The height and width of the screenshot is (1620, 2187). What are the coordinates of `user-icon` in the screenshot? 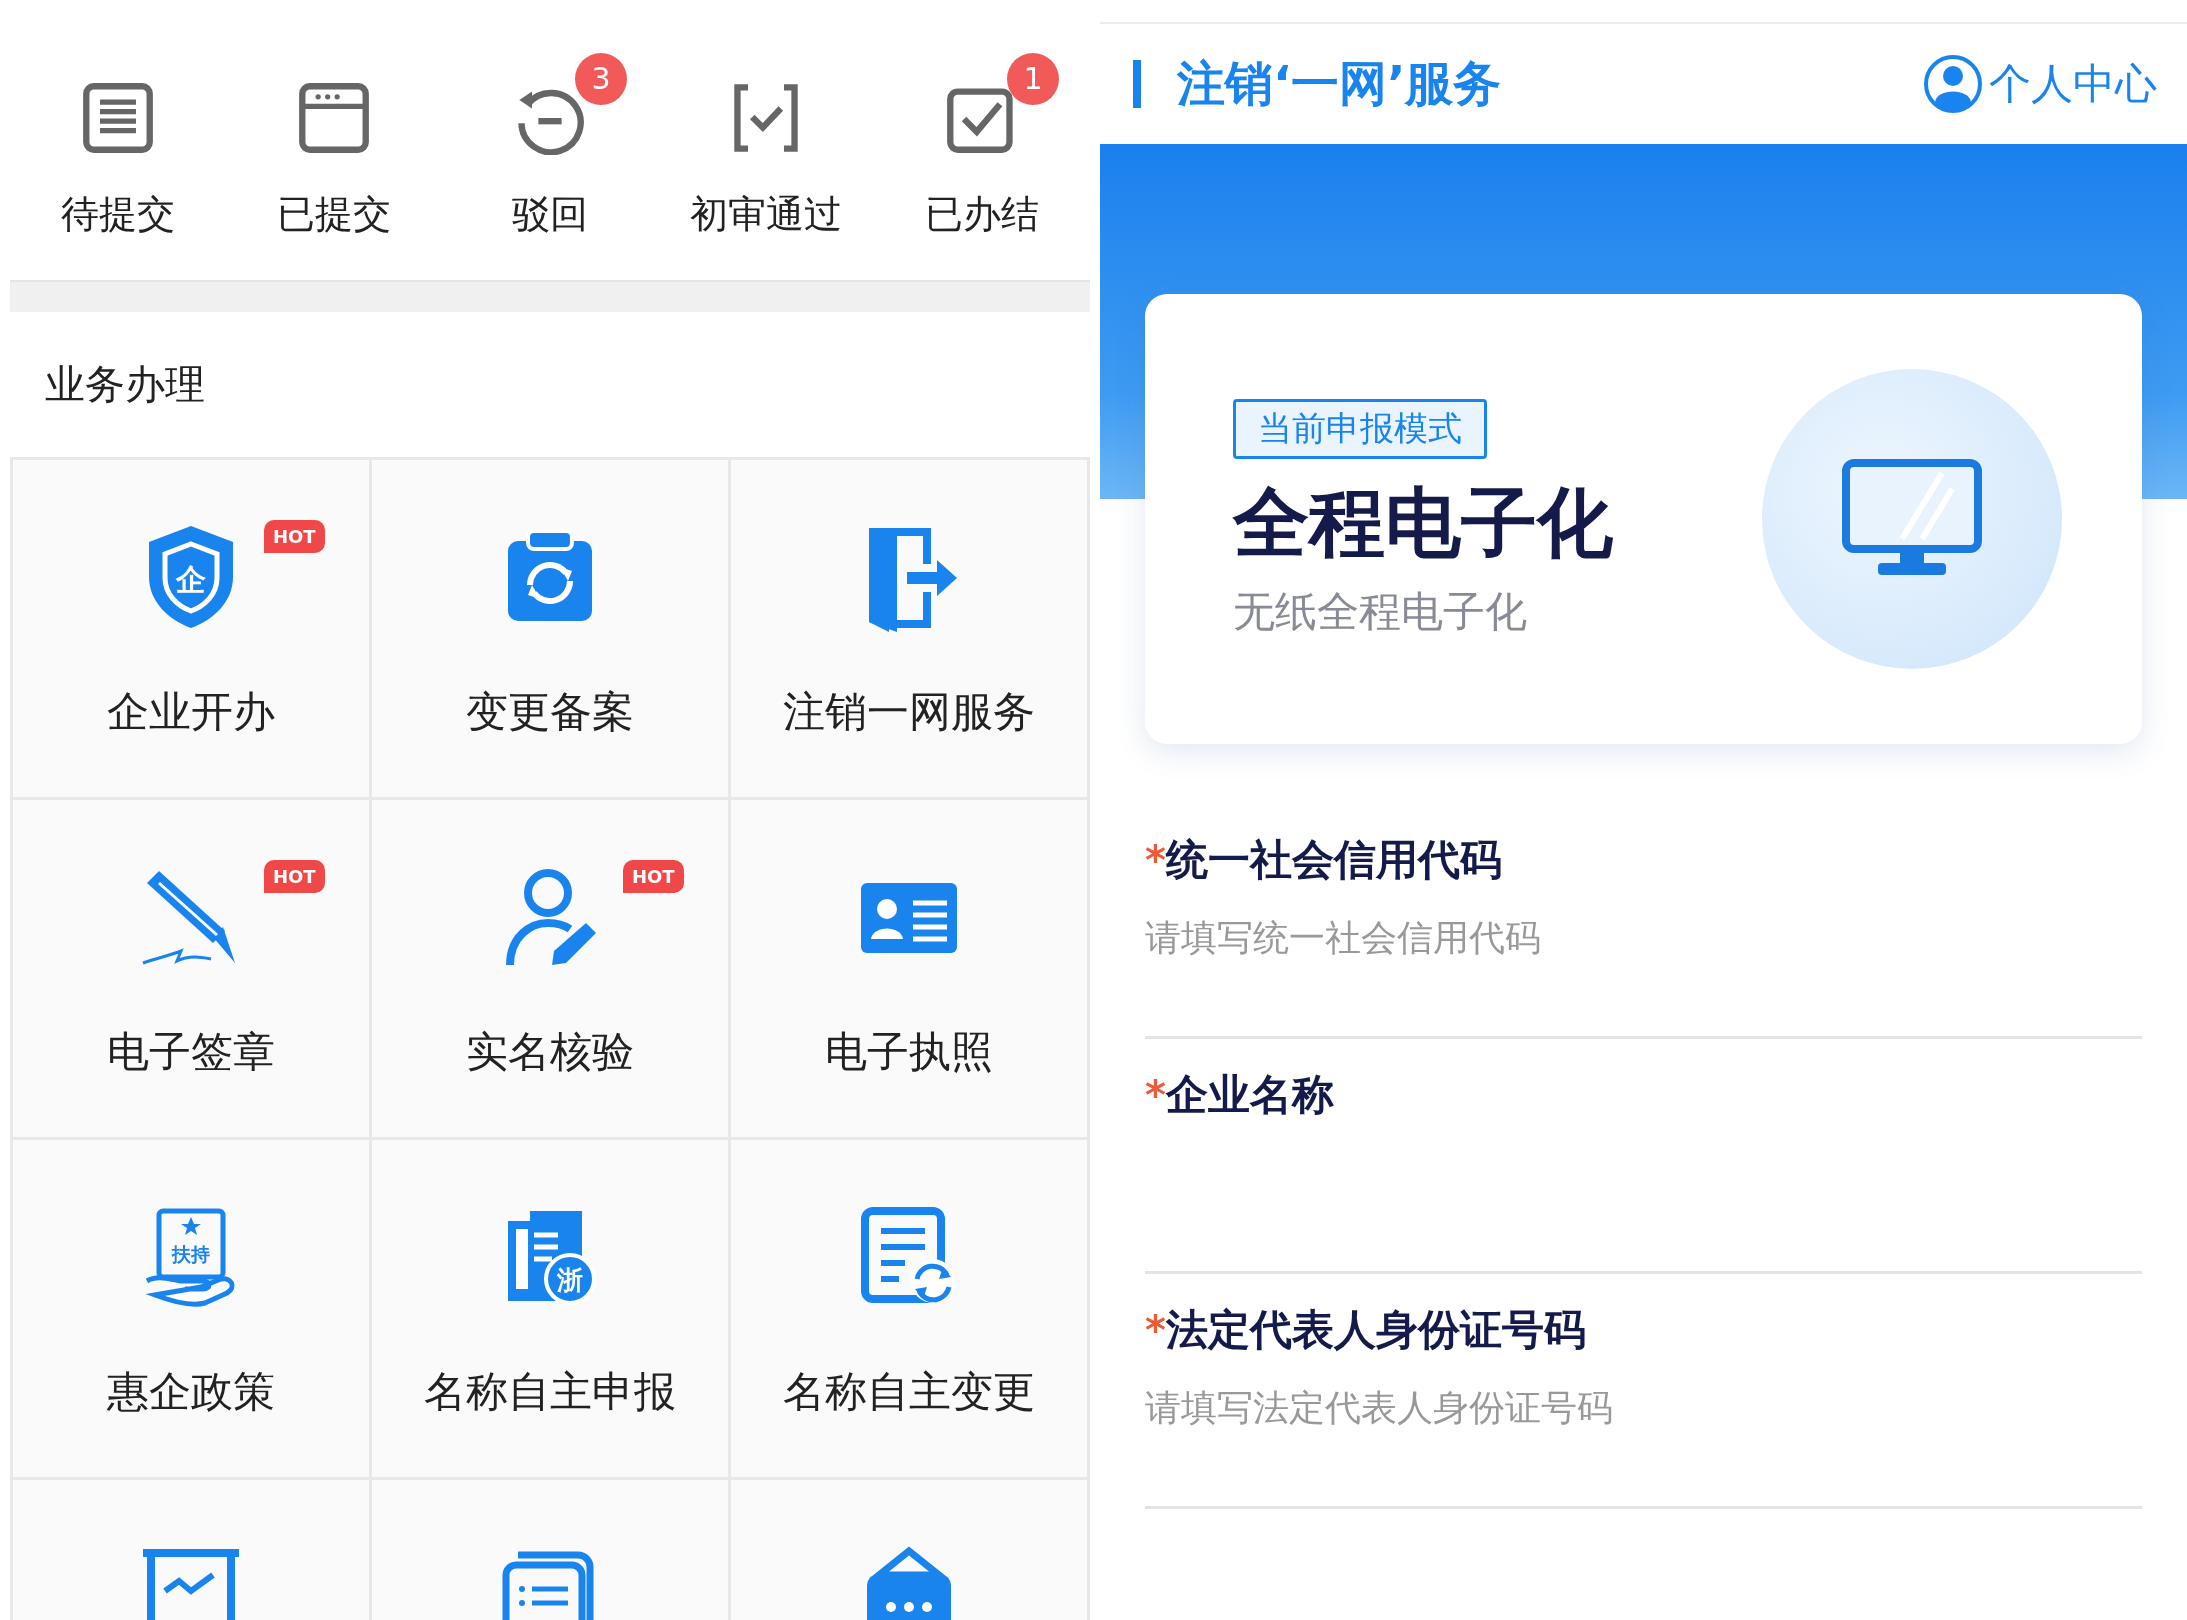 It's located at (1953, 84).